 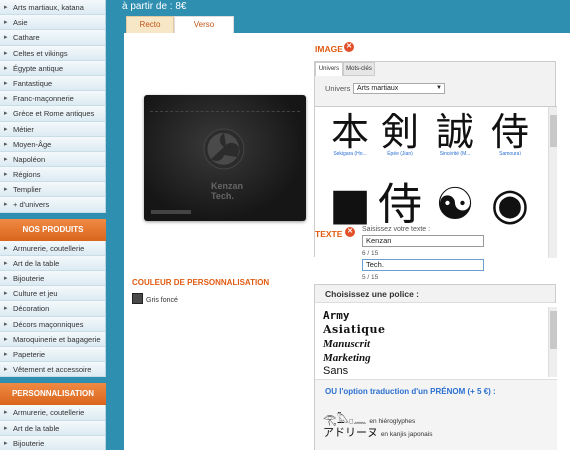 What do you see at coordinates (52, 279) in the screenshot?
I see `sidebar-product-item: ▸ Bijouterie` at bounding box center [52, 279].